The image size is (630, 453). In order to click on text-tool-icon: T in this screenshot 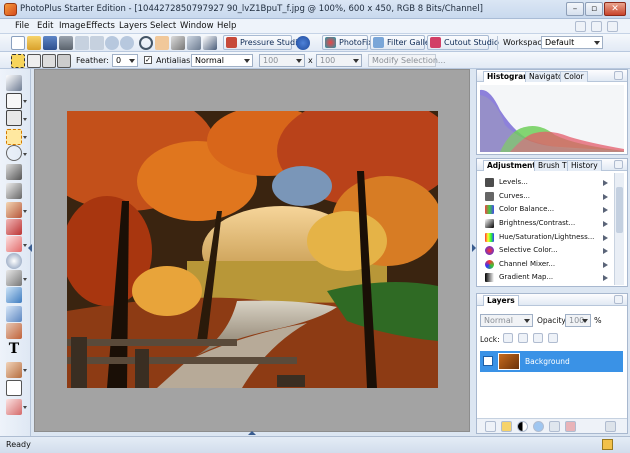, I will do `click(14, 349)`.